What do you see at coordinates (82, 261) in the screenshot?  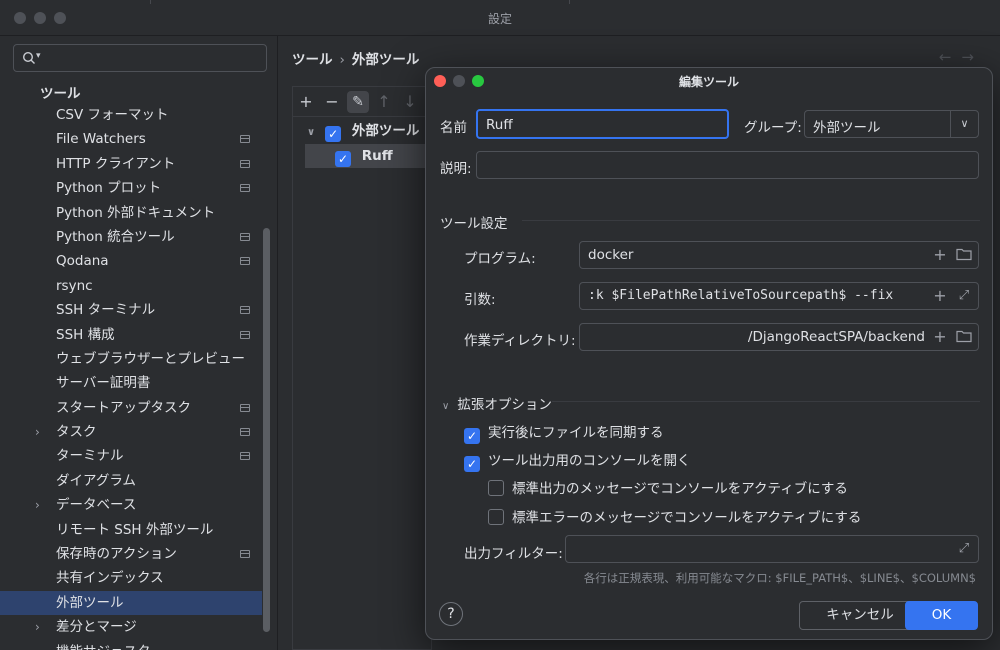 I see `sidebar-item-label: Qodana` at bounding box center [82, 261].